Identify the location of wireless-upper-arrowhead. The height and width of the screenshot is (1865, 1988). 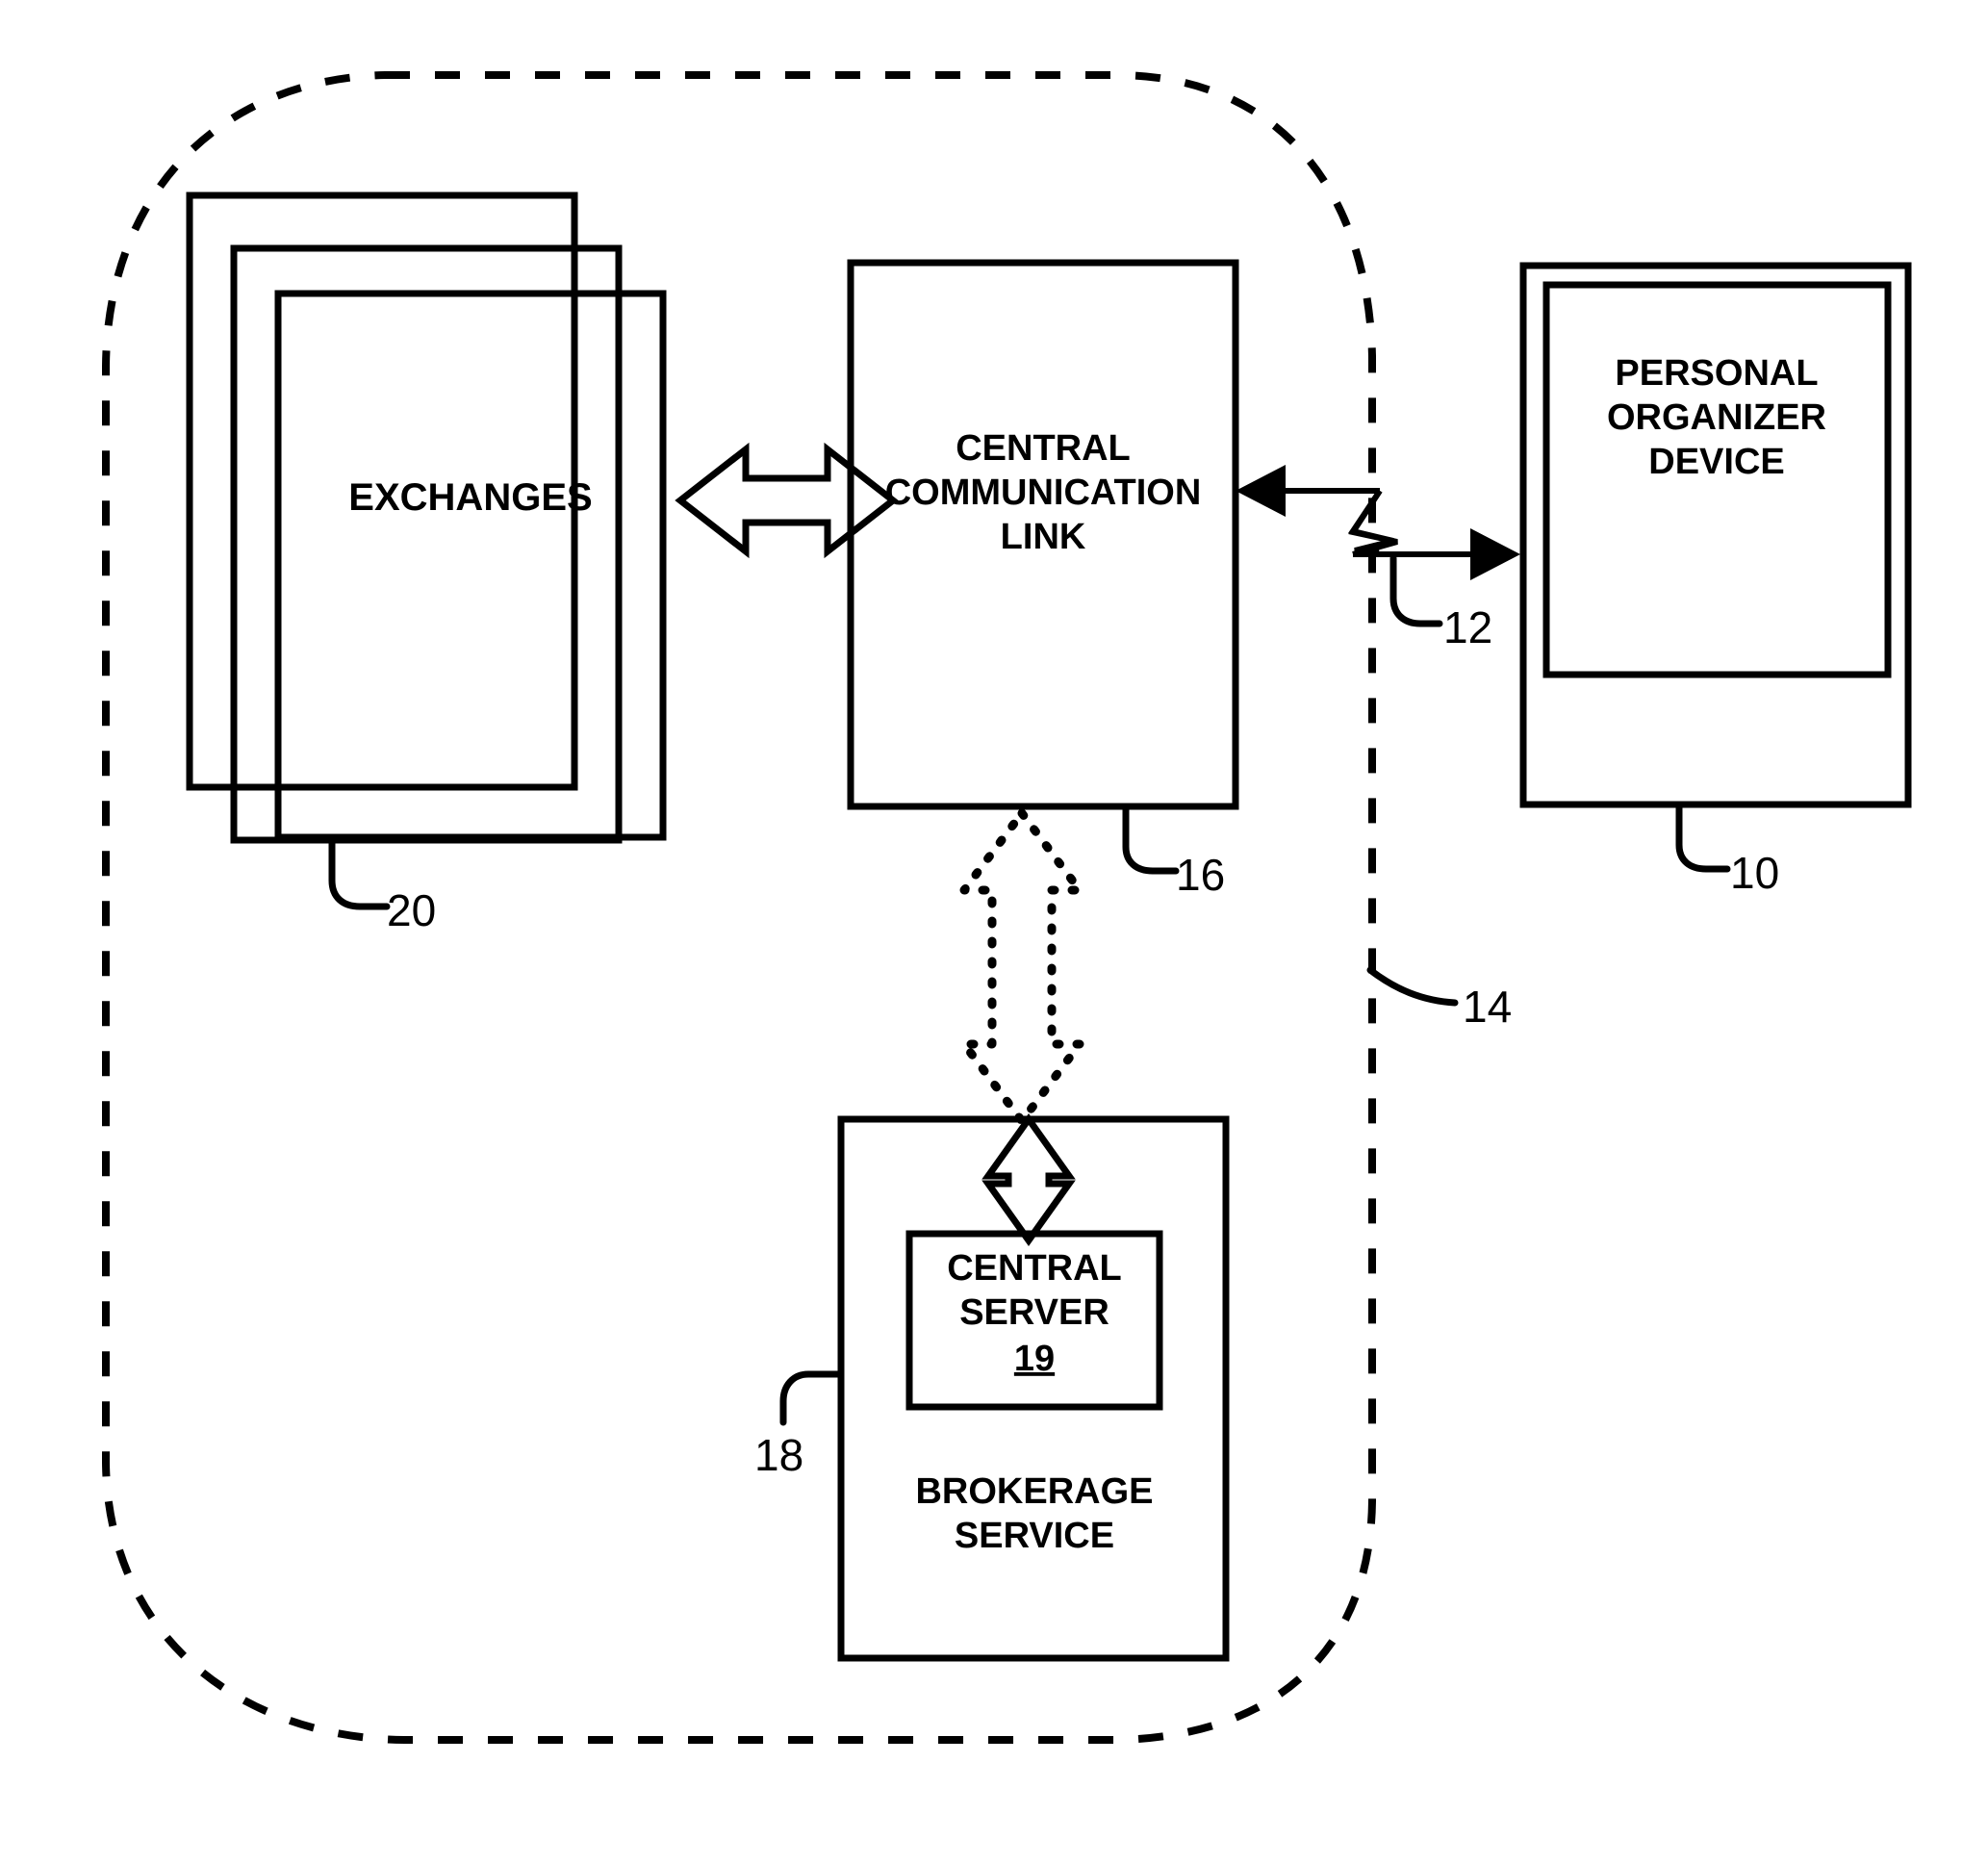
(1261, 491).